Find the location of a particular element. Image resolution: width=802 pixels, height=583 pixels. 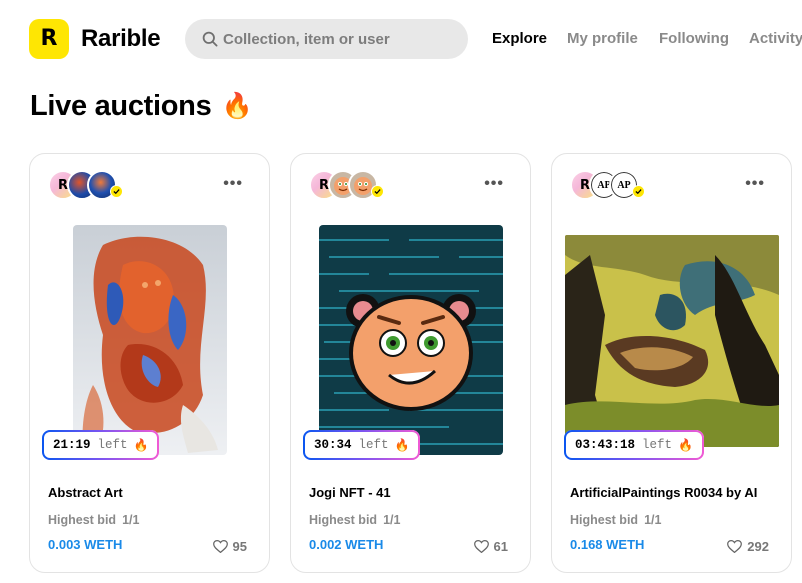

timer-value: 21:19 is located at coordinates (72, 445).